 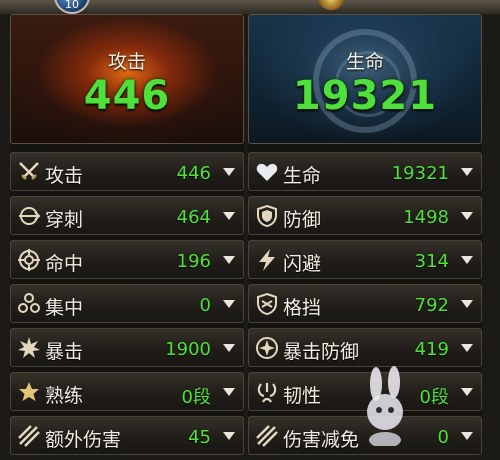 I want to click on stat-name: 额外伤害, so click(x=83, y=440).